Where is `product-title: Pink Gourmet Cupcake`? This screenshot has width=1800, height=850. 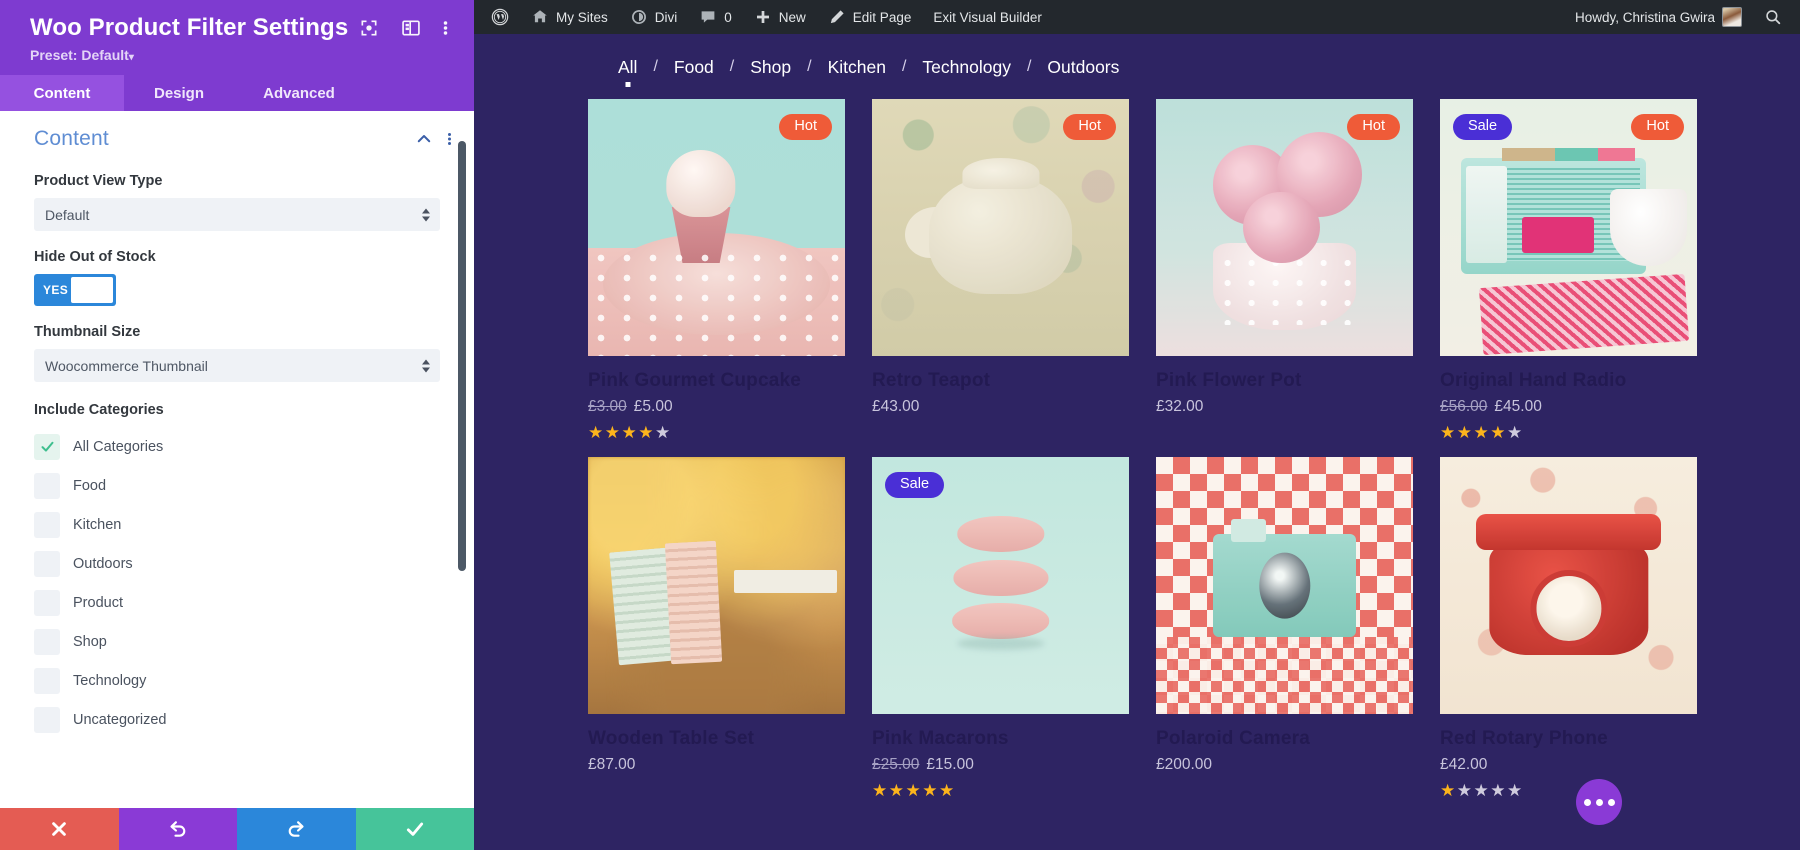
product-title: Pink Gourmet Cupcake is located at coordinates (716, 381).